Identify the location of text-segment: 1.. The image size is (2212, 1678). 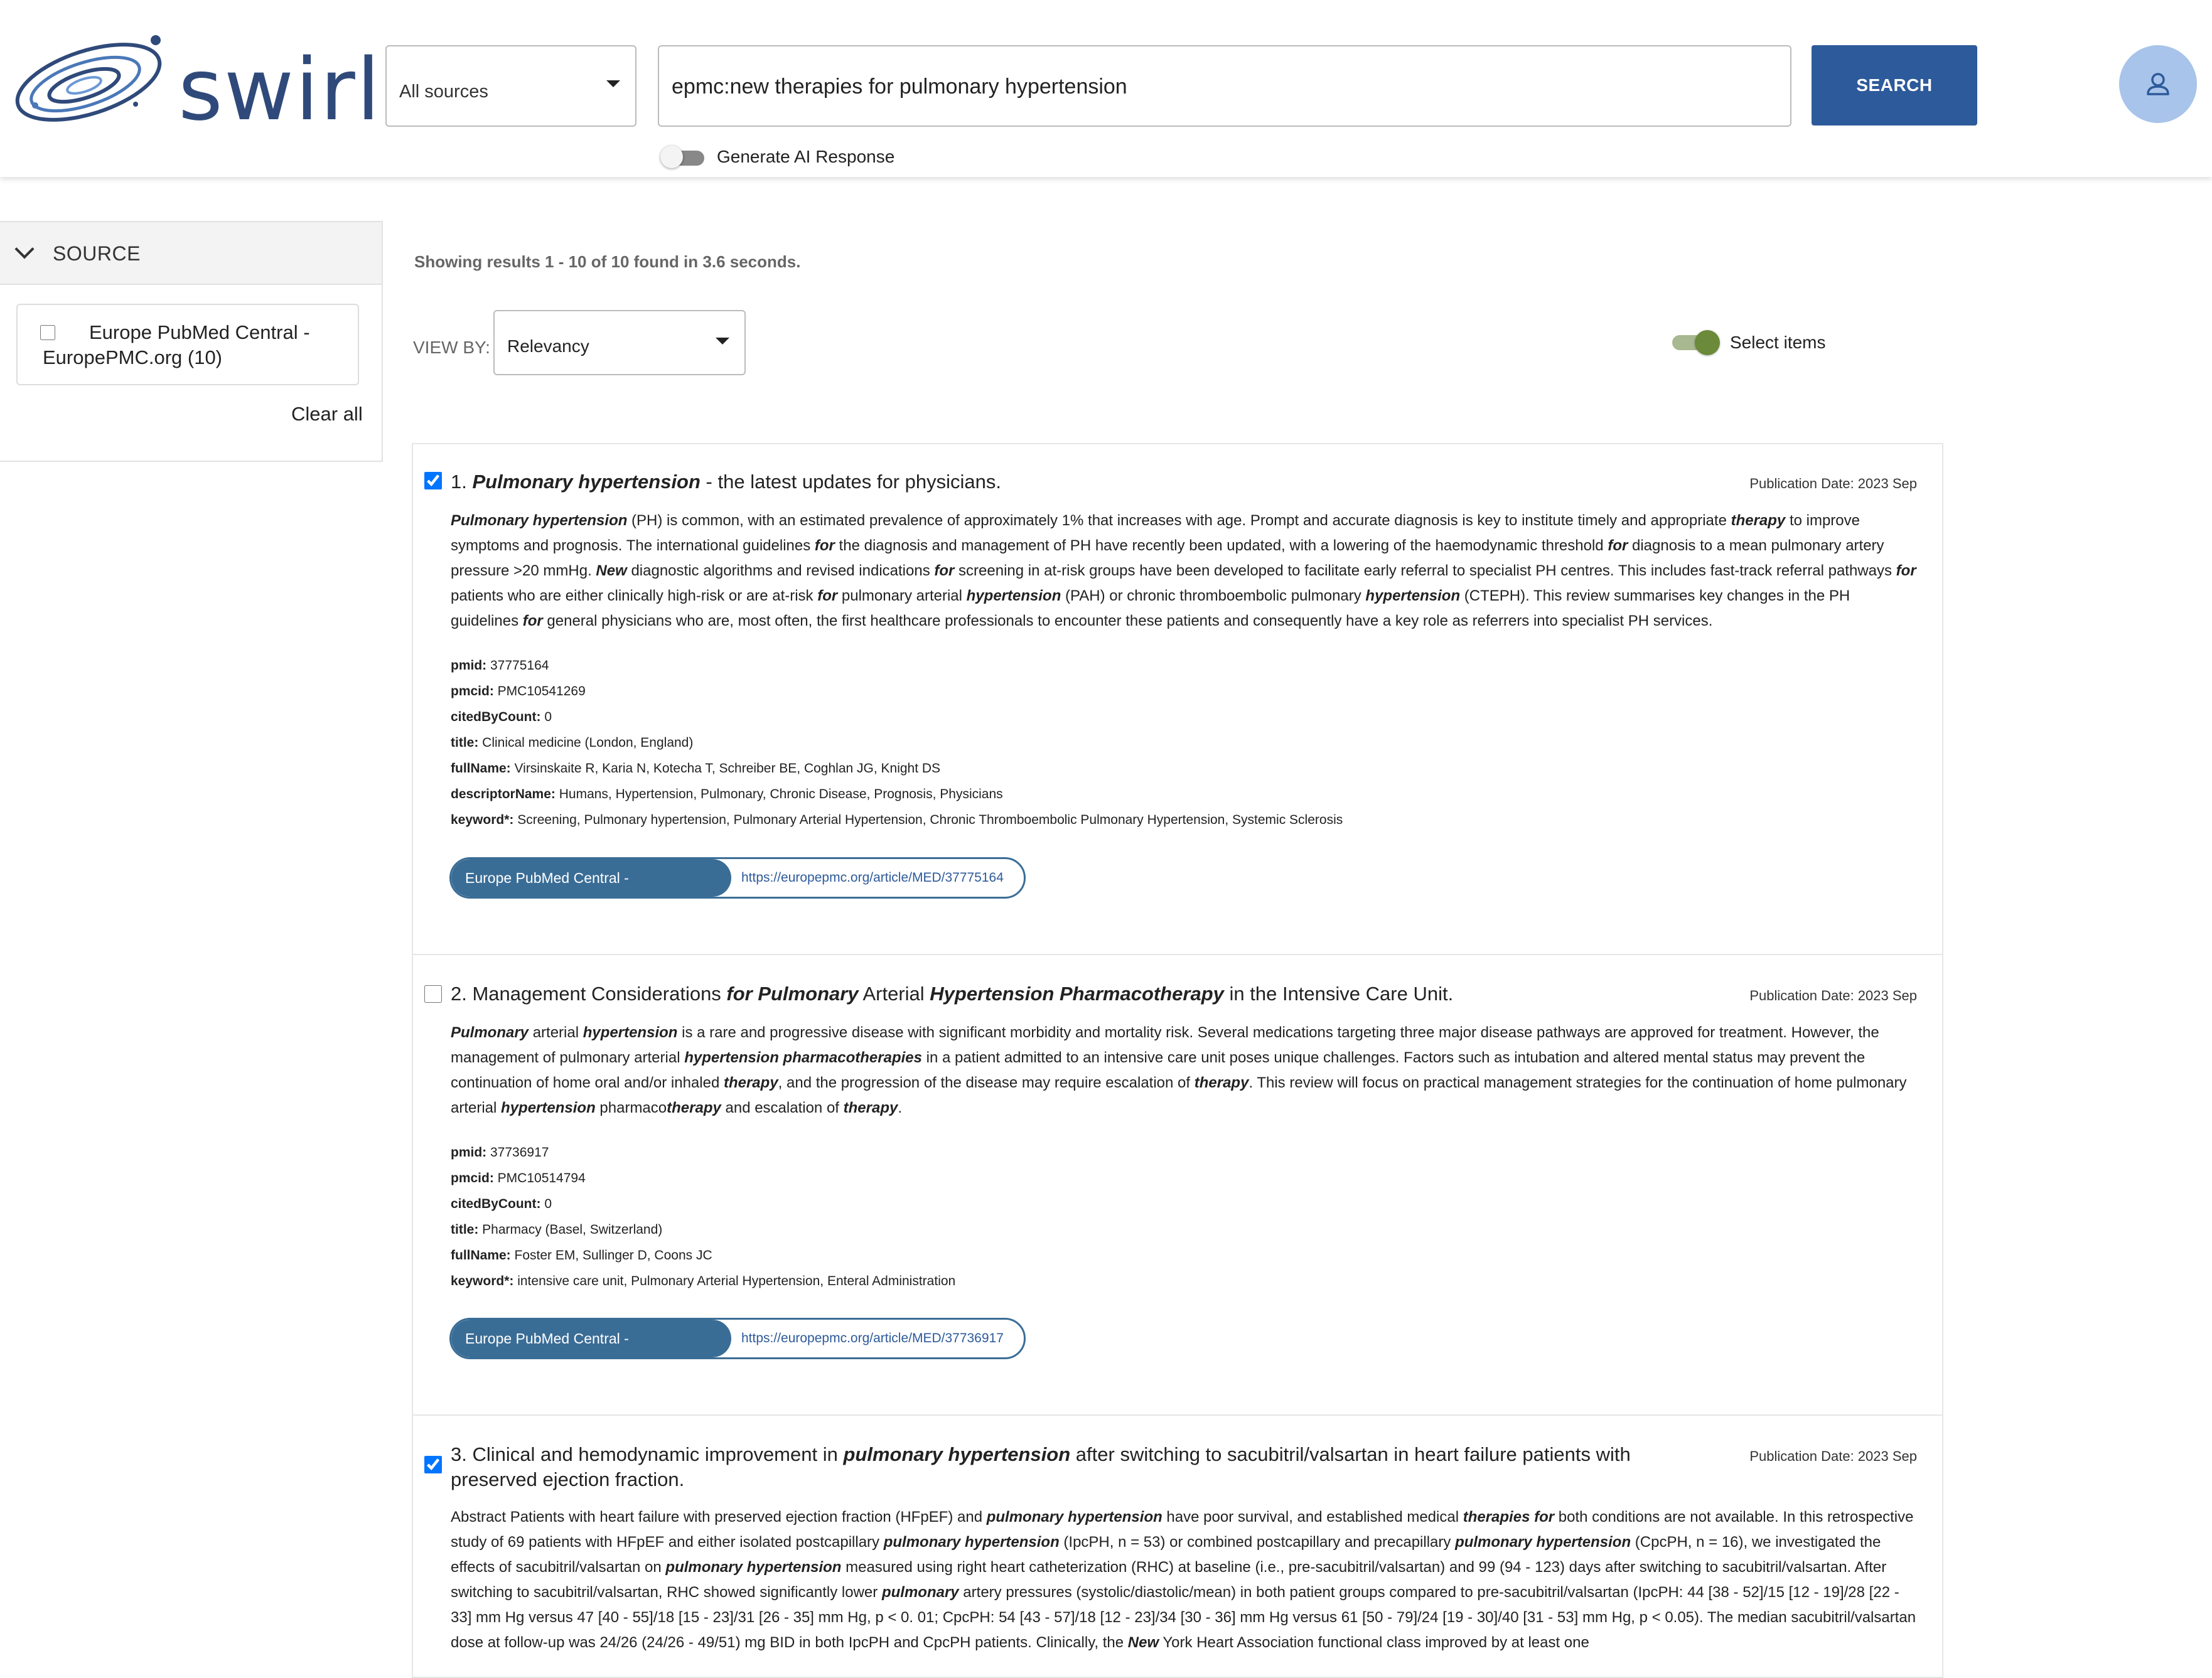
(462, 482).